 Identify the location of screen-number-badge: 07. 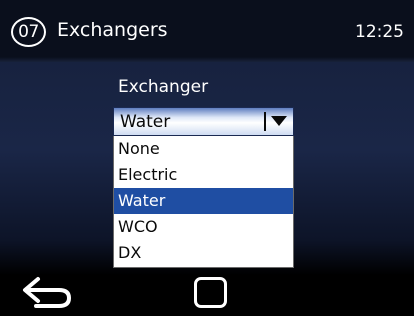
(28, 32).